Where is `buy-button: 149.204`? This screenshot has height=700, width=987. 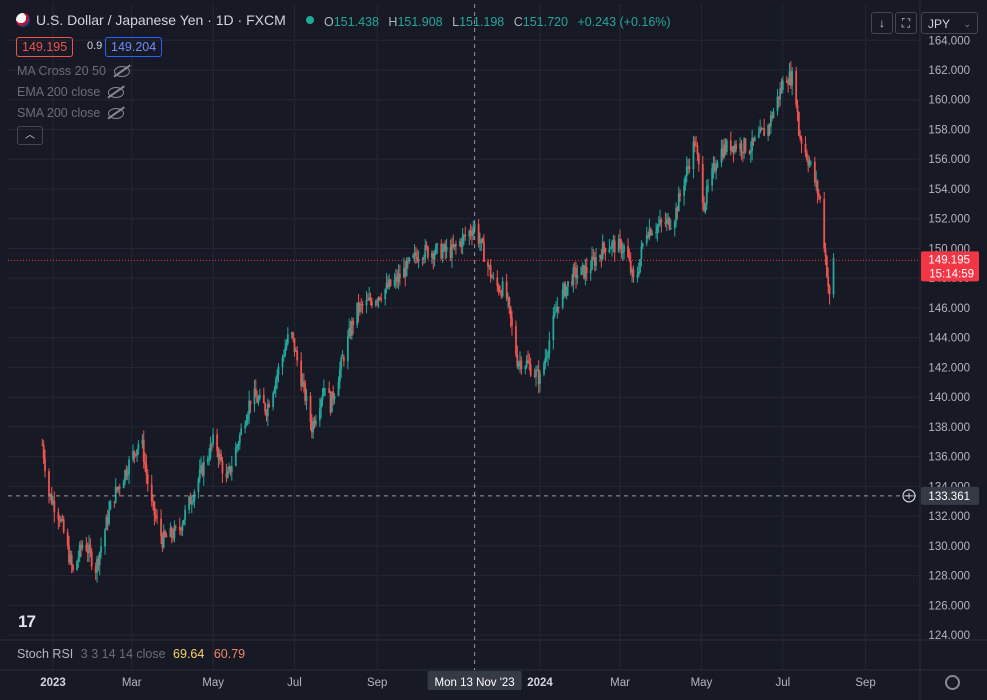 buy-button: 149.204 is located at coordinates (134, 47).